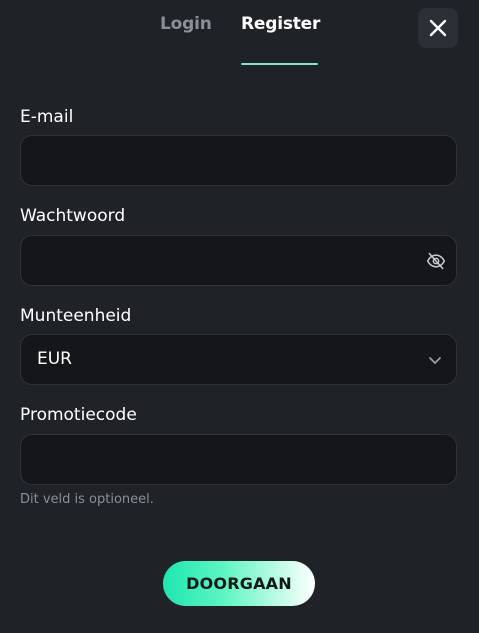  I want to click on password-field, so click(229, 261).